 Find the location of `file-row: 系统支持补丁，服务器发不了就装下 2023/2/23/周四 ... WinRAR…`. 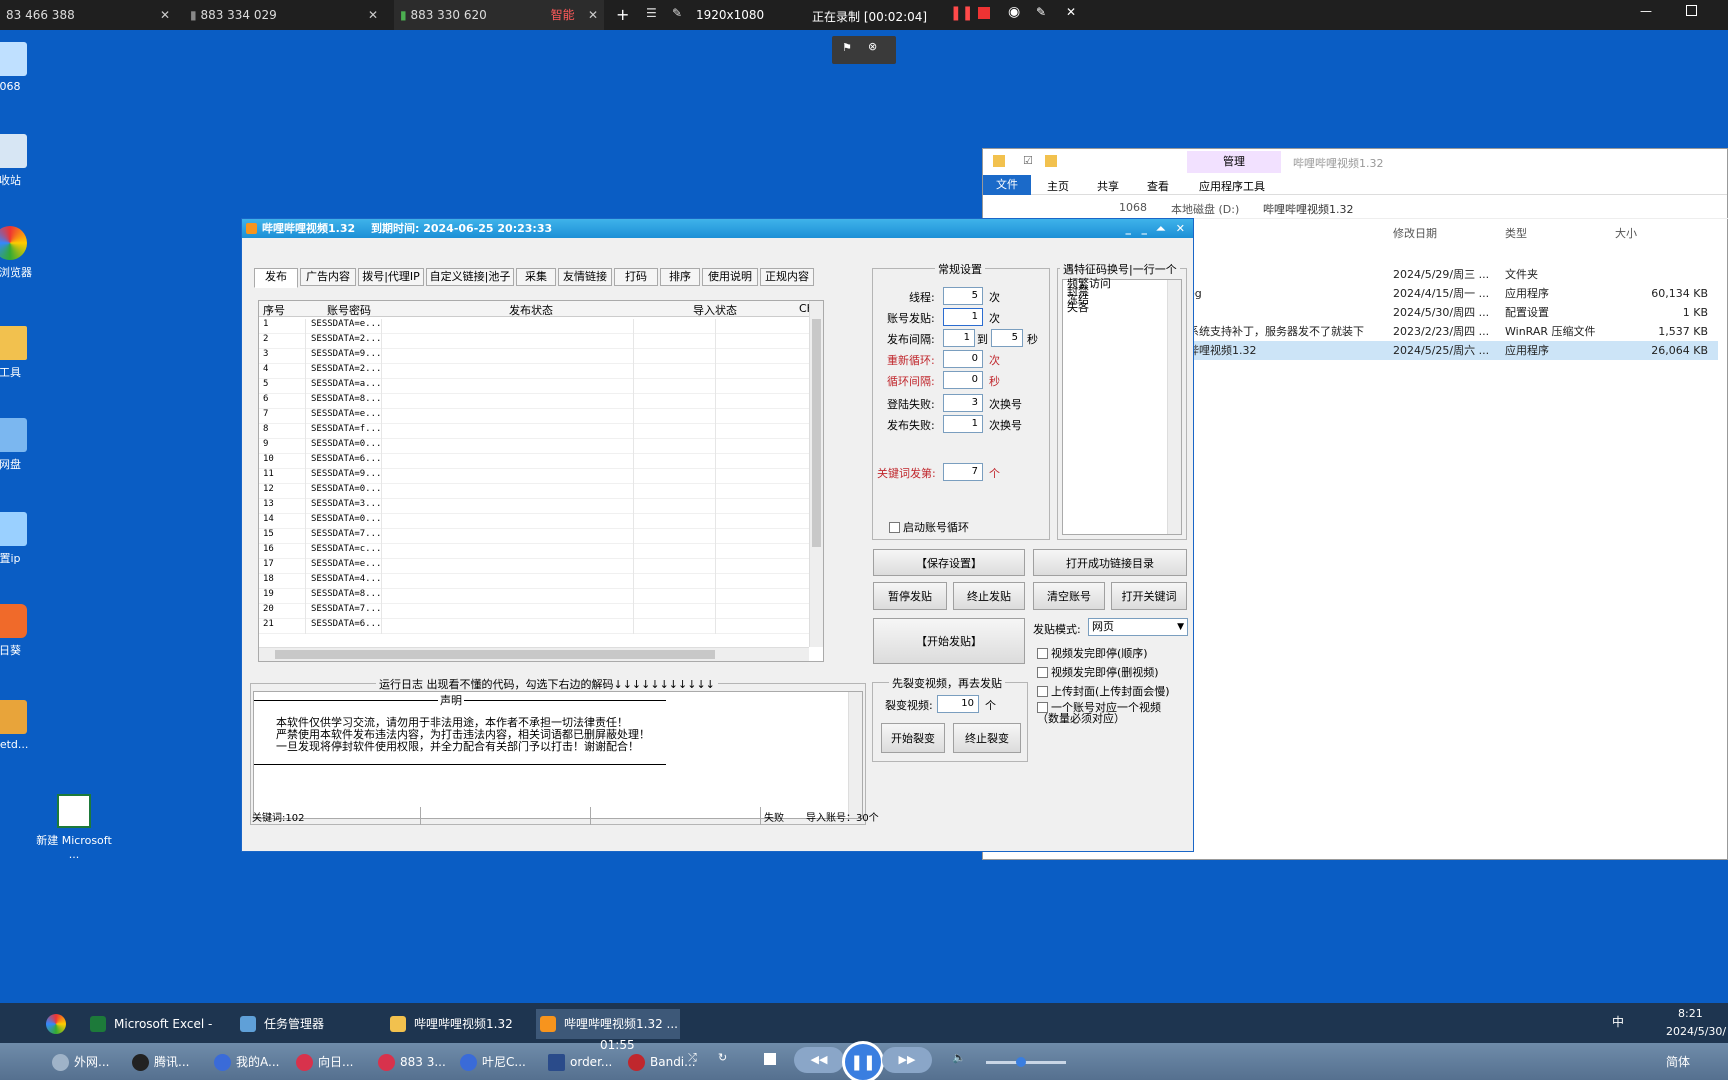

file-row: 系统支持补丁，服务器发不了就装下 2023/2/23/周四 ... WinRAR… is located at coordinates (1453, 331).